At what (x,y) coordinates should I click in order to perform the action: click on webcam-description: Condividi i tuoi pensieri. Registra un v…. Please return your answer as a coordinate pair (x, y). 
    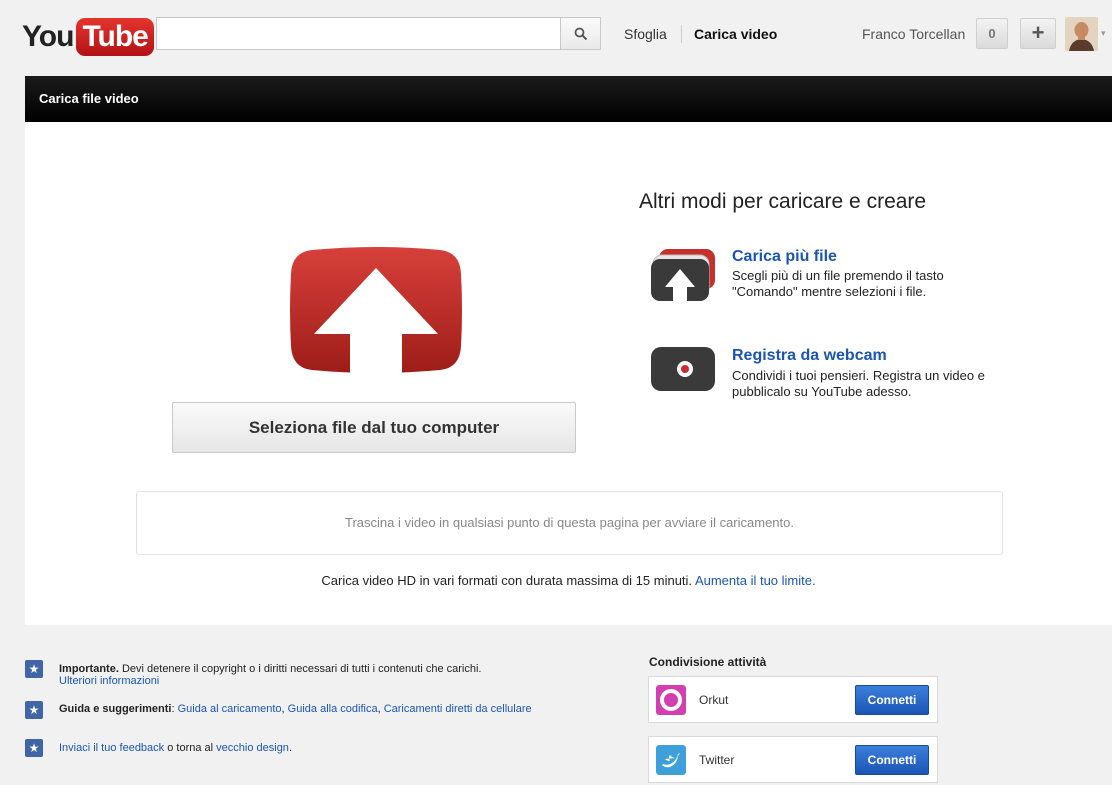
    Looking at the image, I should click on (858, 383).